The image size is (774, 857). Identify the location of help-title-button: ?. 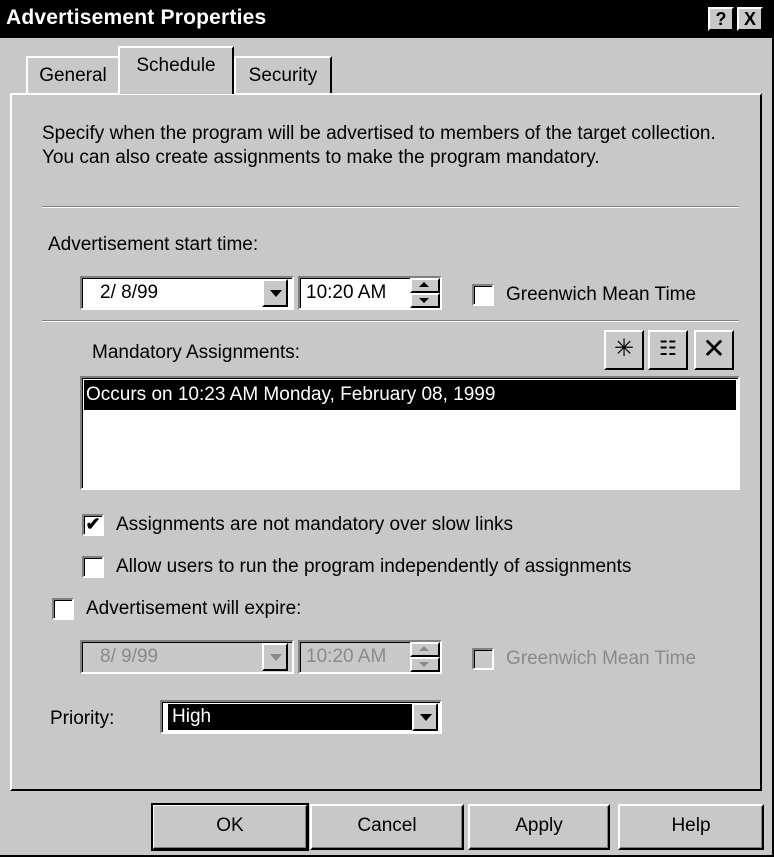
(721, 19).